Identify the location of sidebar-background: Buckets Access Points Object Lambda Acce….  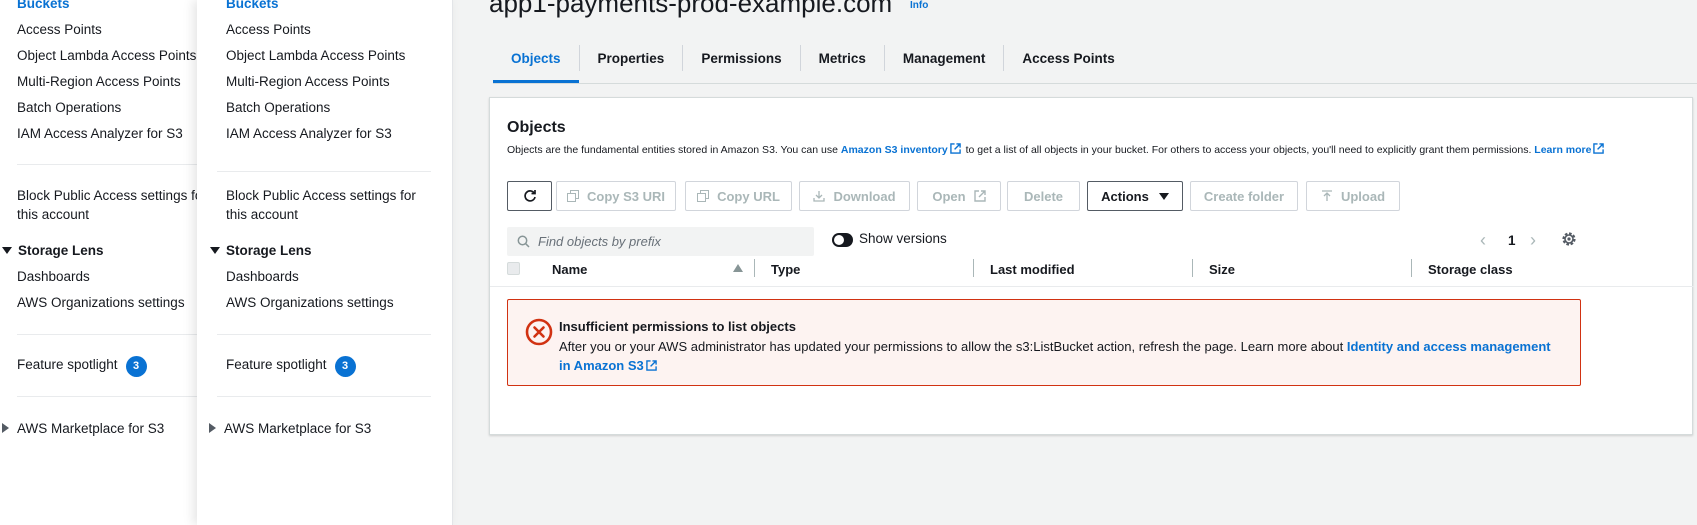
(103, 262).